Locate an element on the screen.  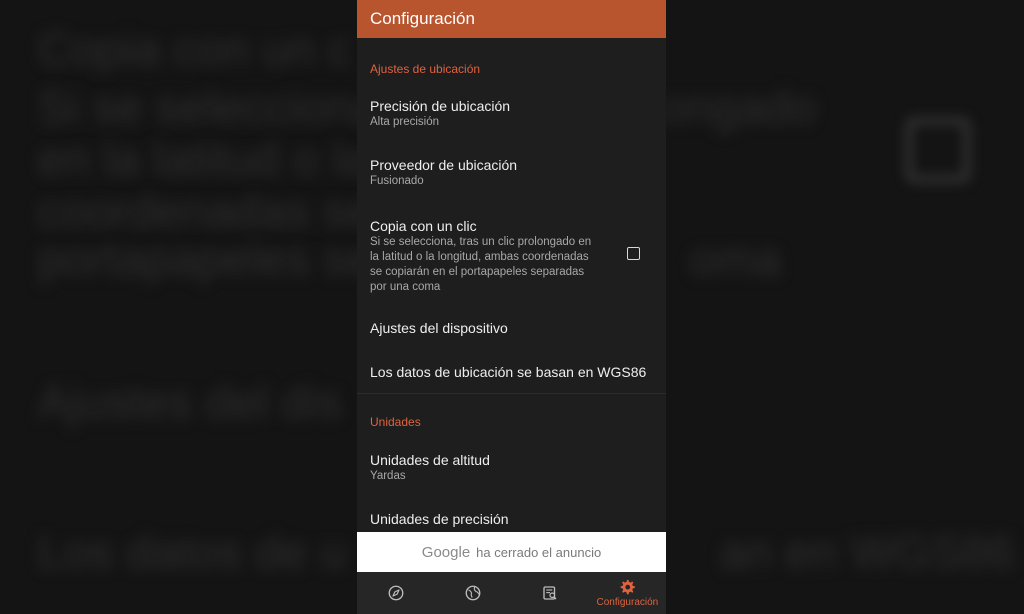
setting-summary: Fusionado is located at coordinates (397, 181).